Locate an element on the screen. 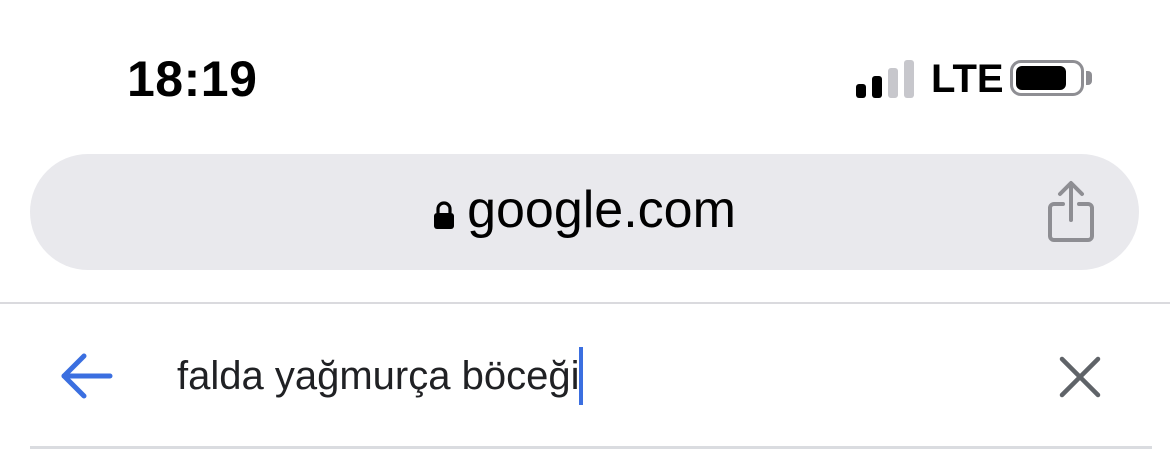  search-input: falda yağmurça böceği is located at coordinates (380, 376).